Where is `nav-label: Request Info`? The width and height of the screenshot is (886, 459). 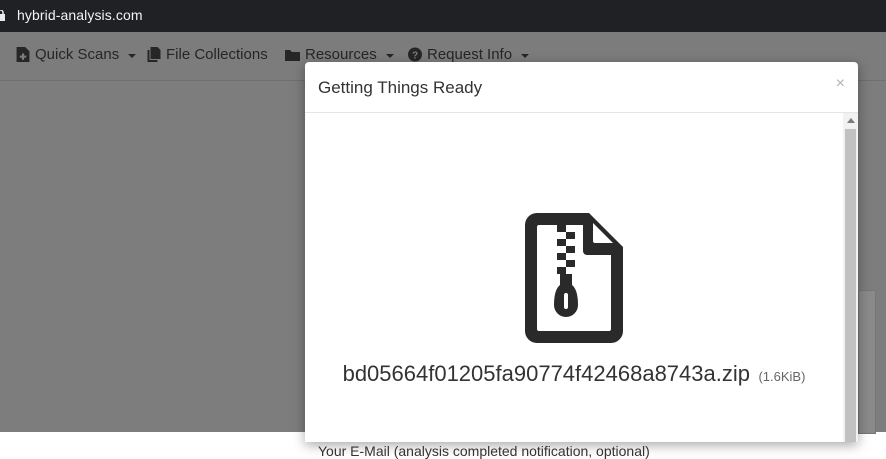
nav-label: Request Info is located at coordinates (470, 54).